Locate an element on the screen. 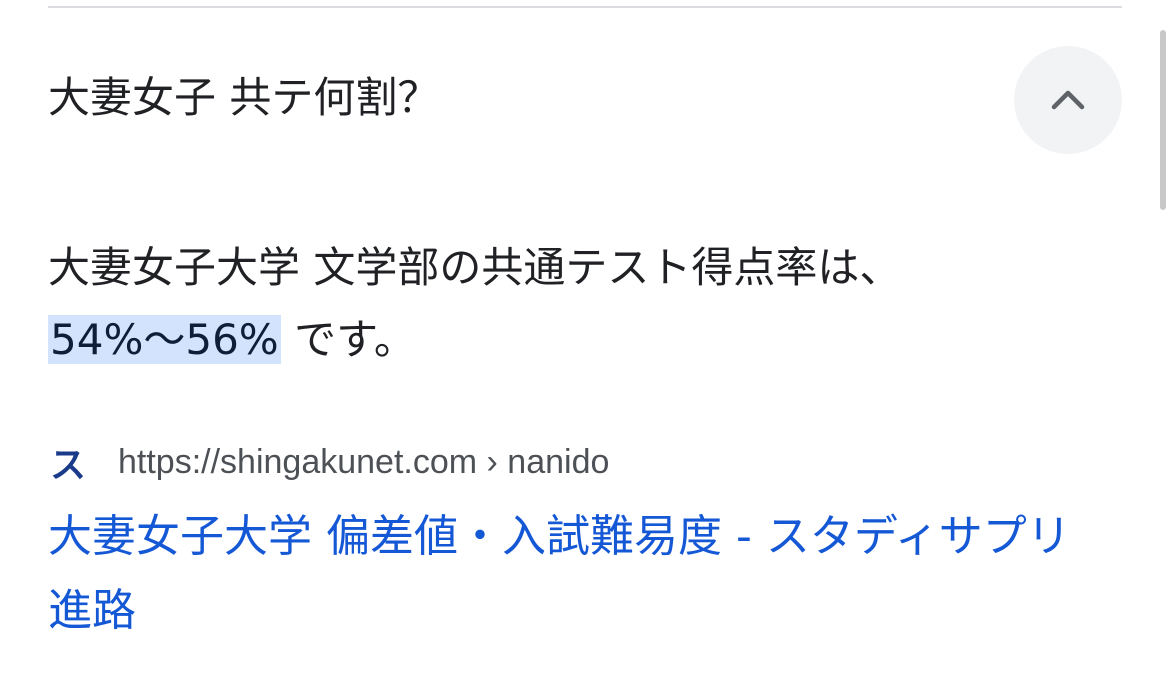  top-divider is located at coordinates (585, 7).